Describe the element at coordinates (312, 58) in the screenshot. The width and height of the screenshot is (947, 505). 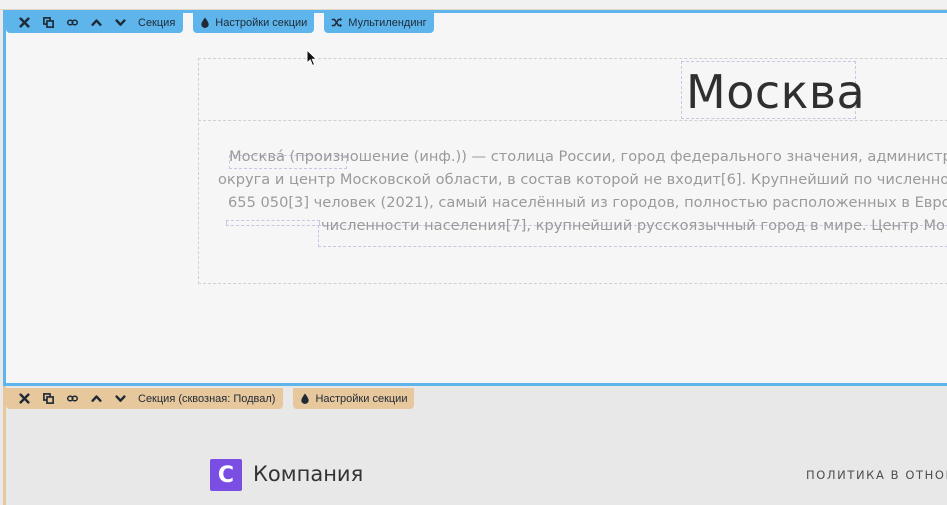
I see `mouse-cursor-icon` at that location.